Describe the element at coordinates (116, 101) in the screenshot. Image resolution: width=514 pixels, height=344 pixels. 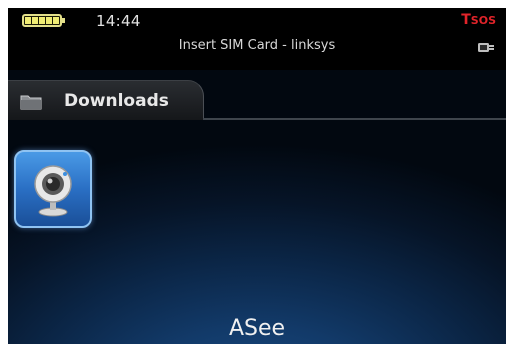
I see `folder-label: Downloads` at that location.